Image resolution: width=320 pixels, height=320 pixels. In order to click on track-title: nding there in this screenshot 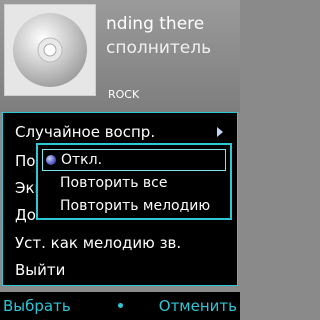, I will do `click(155, 24)`.